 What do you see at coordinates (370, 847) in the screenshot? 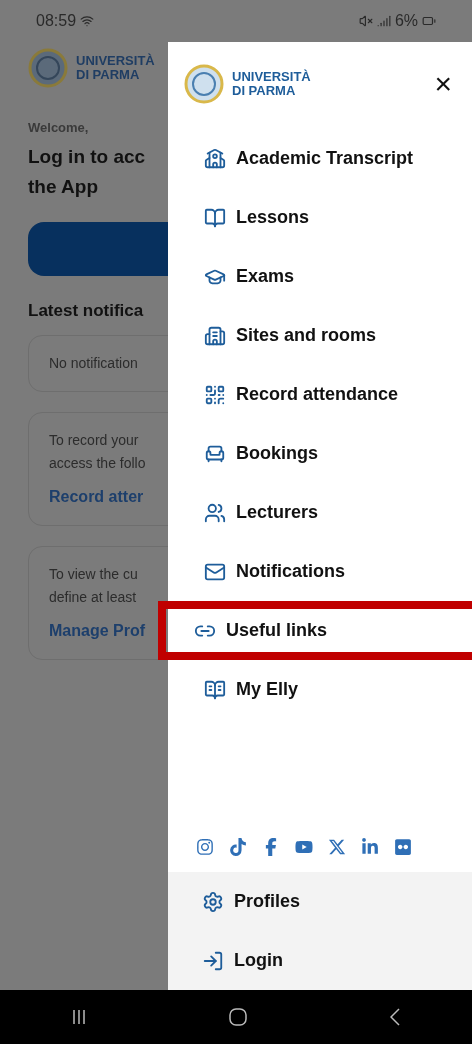
I see `linkedin-icon` at bounding box center [370, 847].